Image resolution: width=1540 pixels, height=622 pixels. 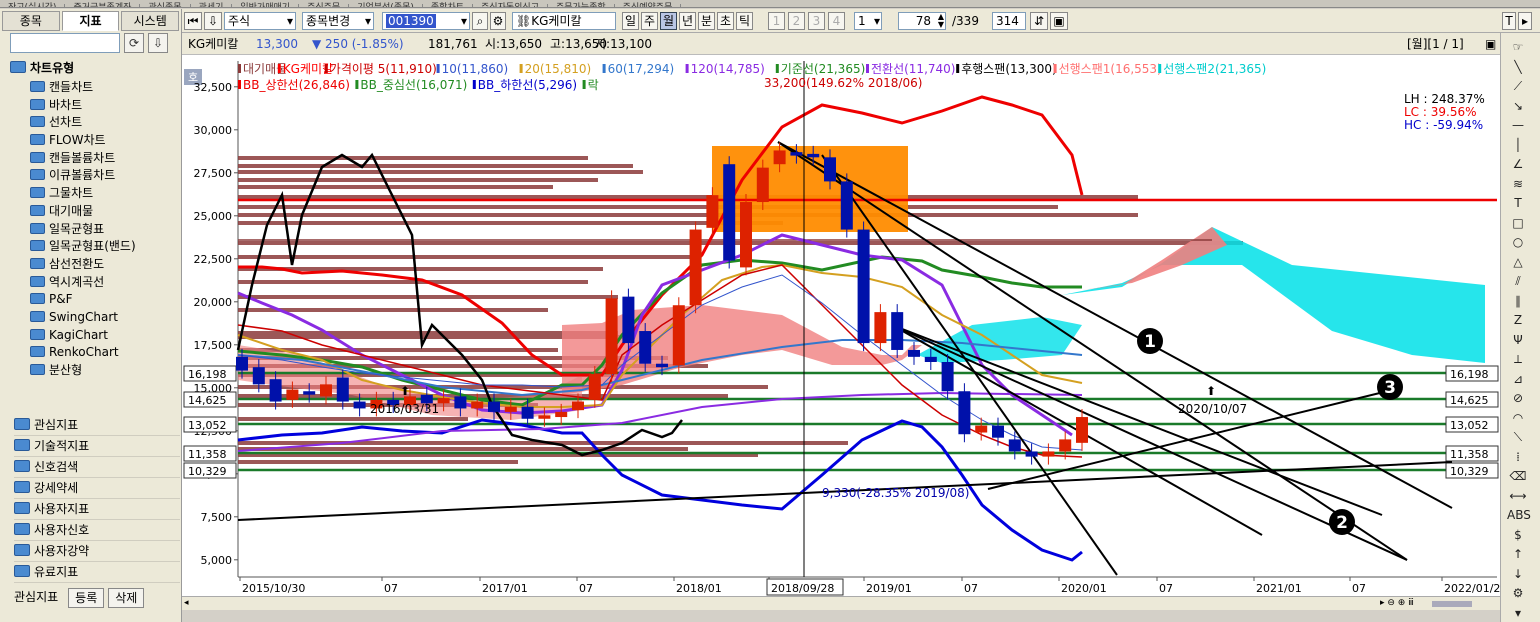 What do you see at coordinates (105, 176) in the screenshot?
I see `chart-type-item: 이큐볼륨차트` at bounding box center [105, 176].